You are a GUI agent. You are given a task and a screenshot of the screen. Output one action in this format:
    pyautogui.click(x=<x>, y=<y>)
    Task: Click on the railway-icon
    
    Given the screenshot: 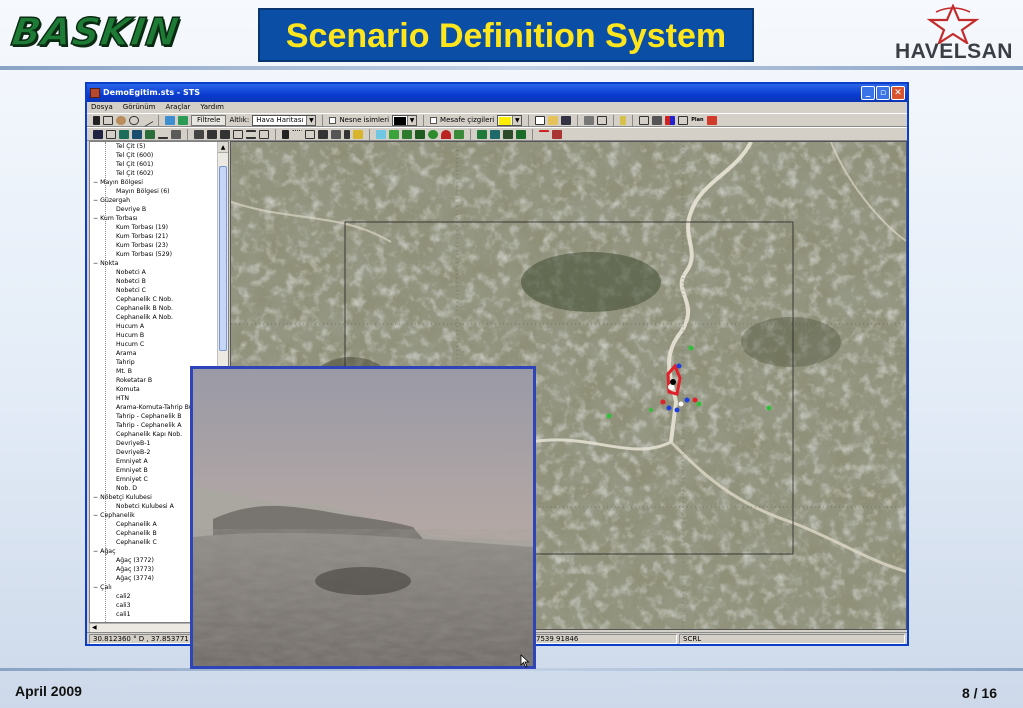 What is the action you would take?
    pyautogui.click(x=544, y=134)
    